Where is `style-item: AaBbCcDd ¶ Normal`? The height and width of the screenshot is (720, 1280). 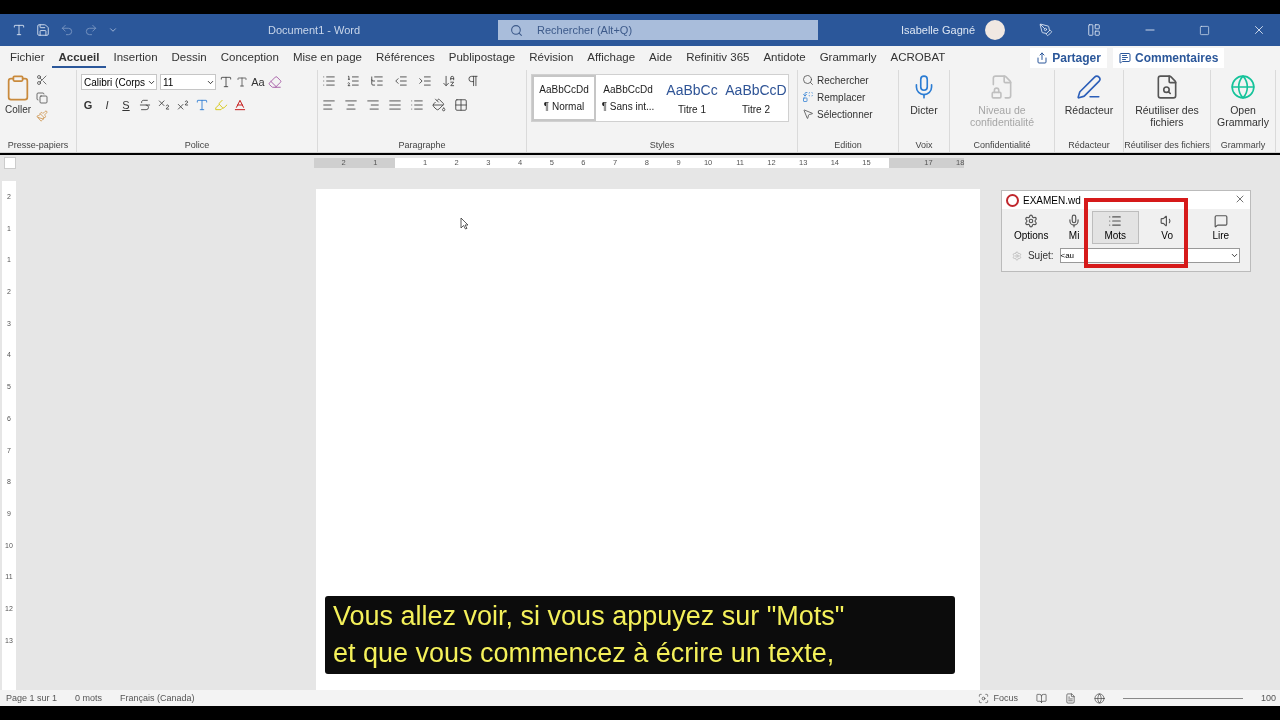
style-item: AaBbCcDd ¶ Normal is located at coordinates (564, 98).